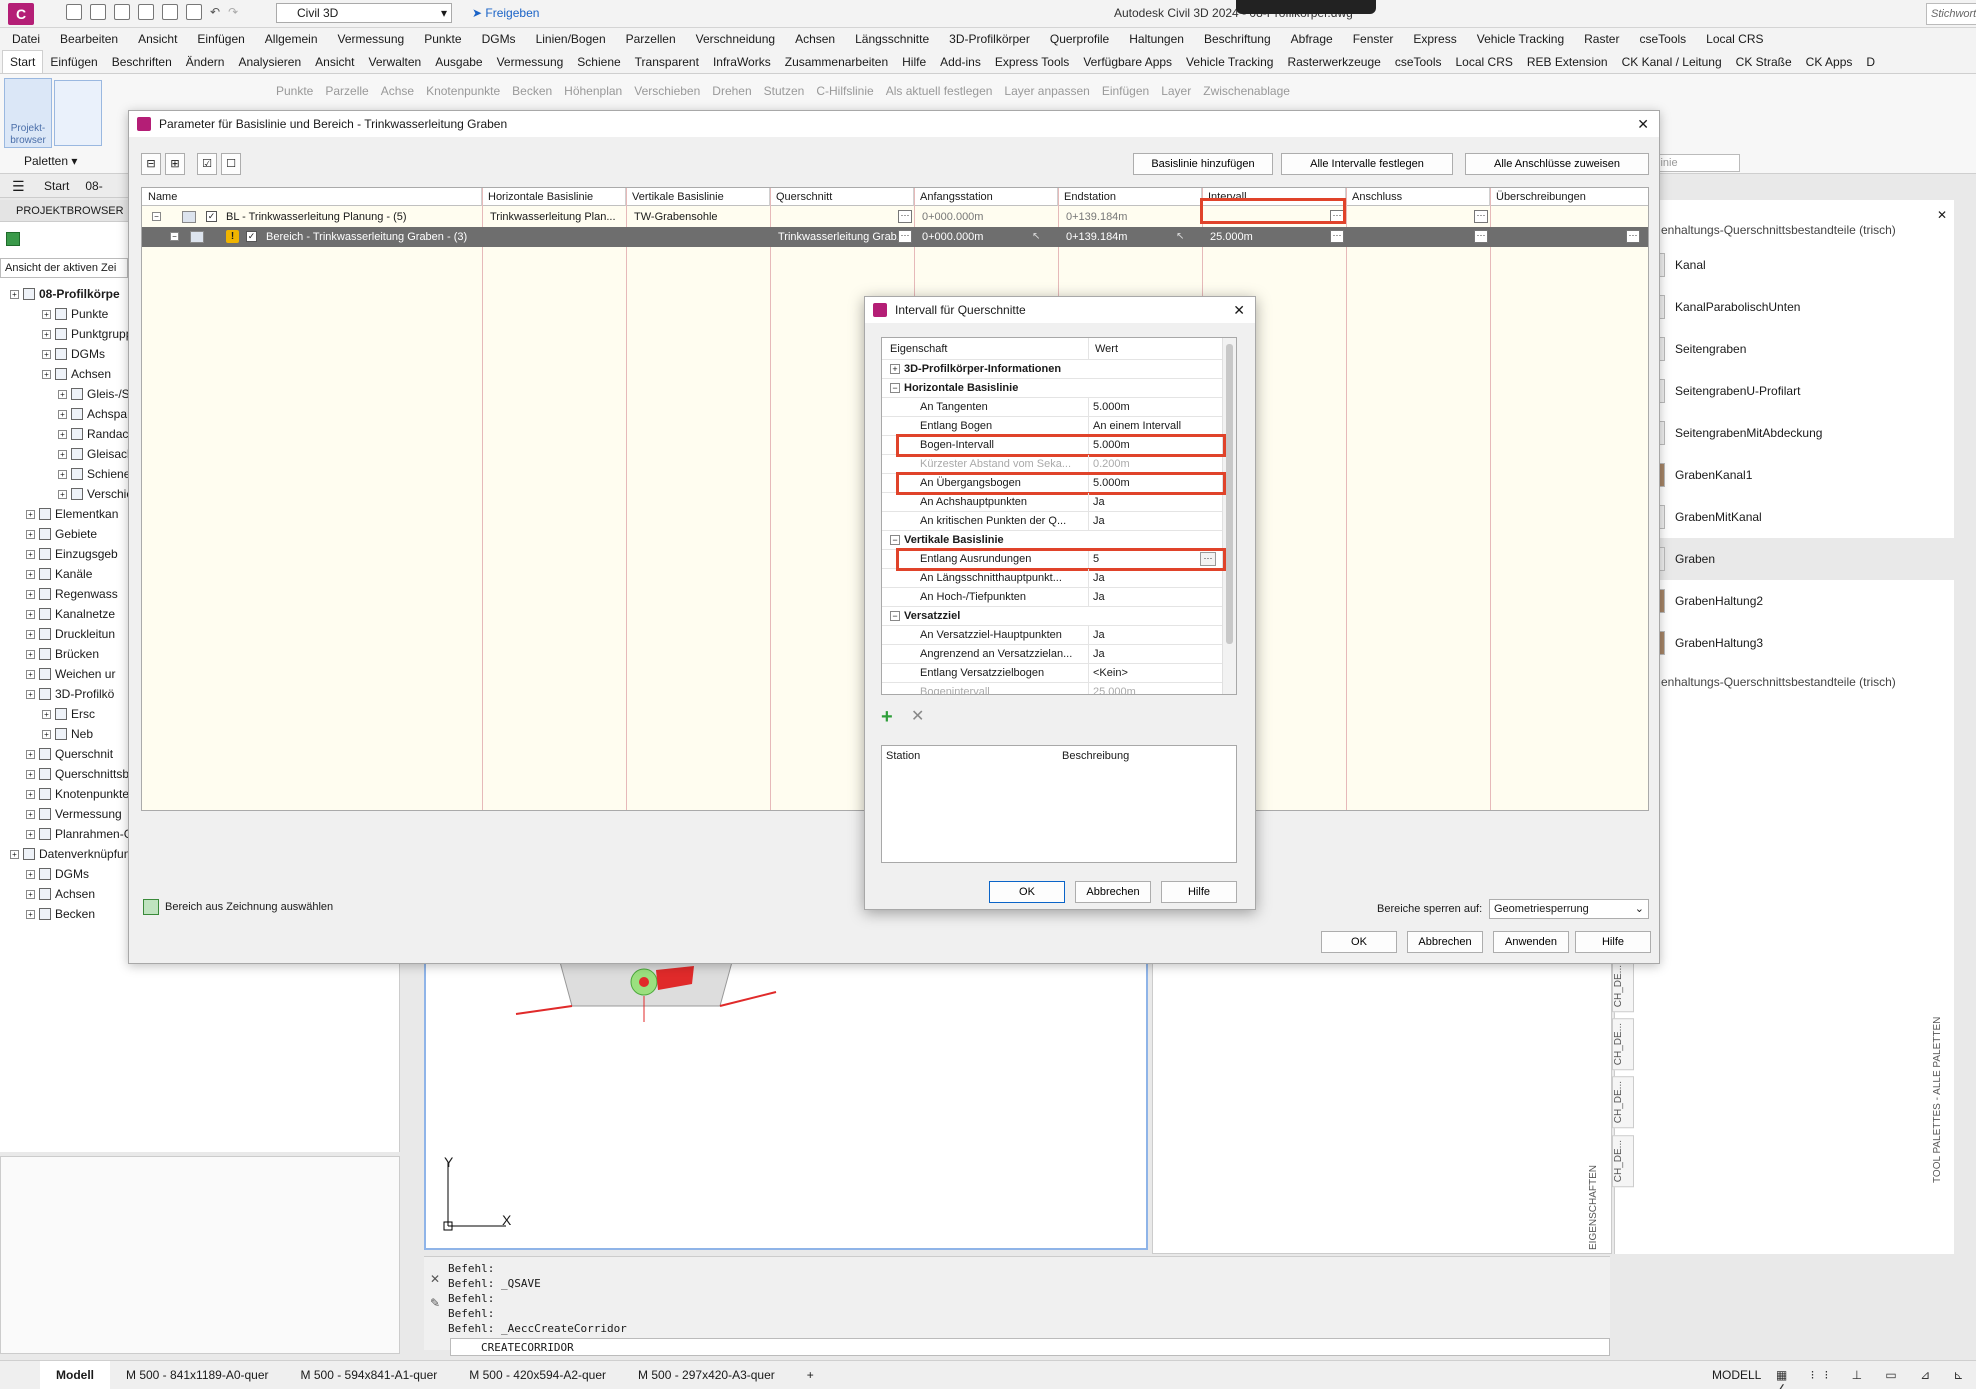 This screenshot has width=1976, height=1389. I want to click on menu-allgemein: Allgemein, so click(291, 39).